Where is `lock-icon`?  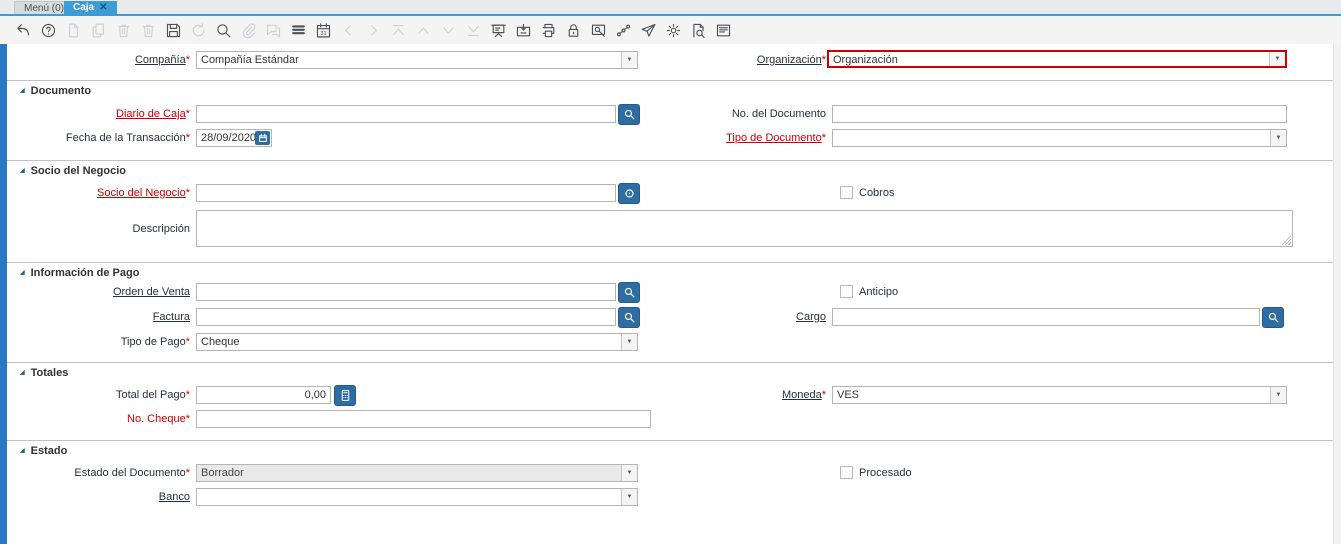 lock-icon is located at coordinates (573, 30).